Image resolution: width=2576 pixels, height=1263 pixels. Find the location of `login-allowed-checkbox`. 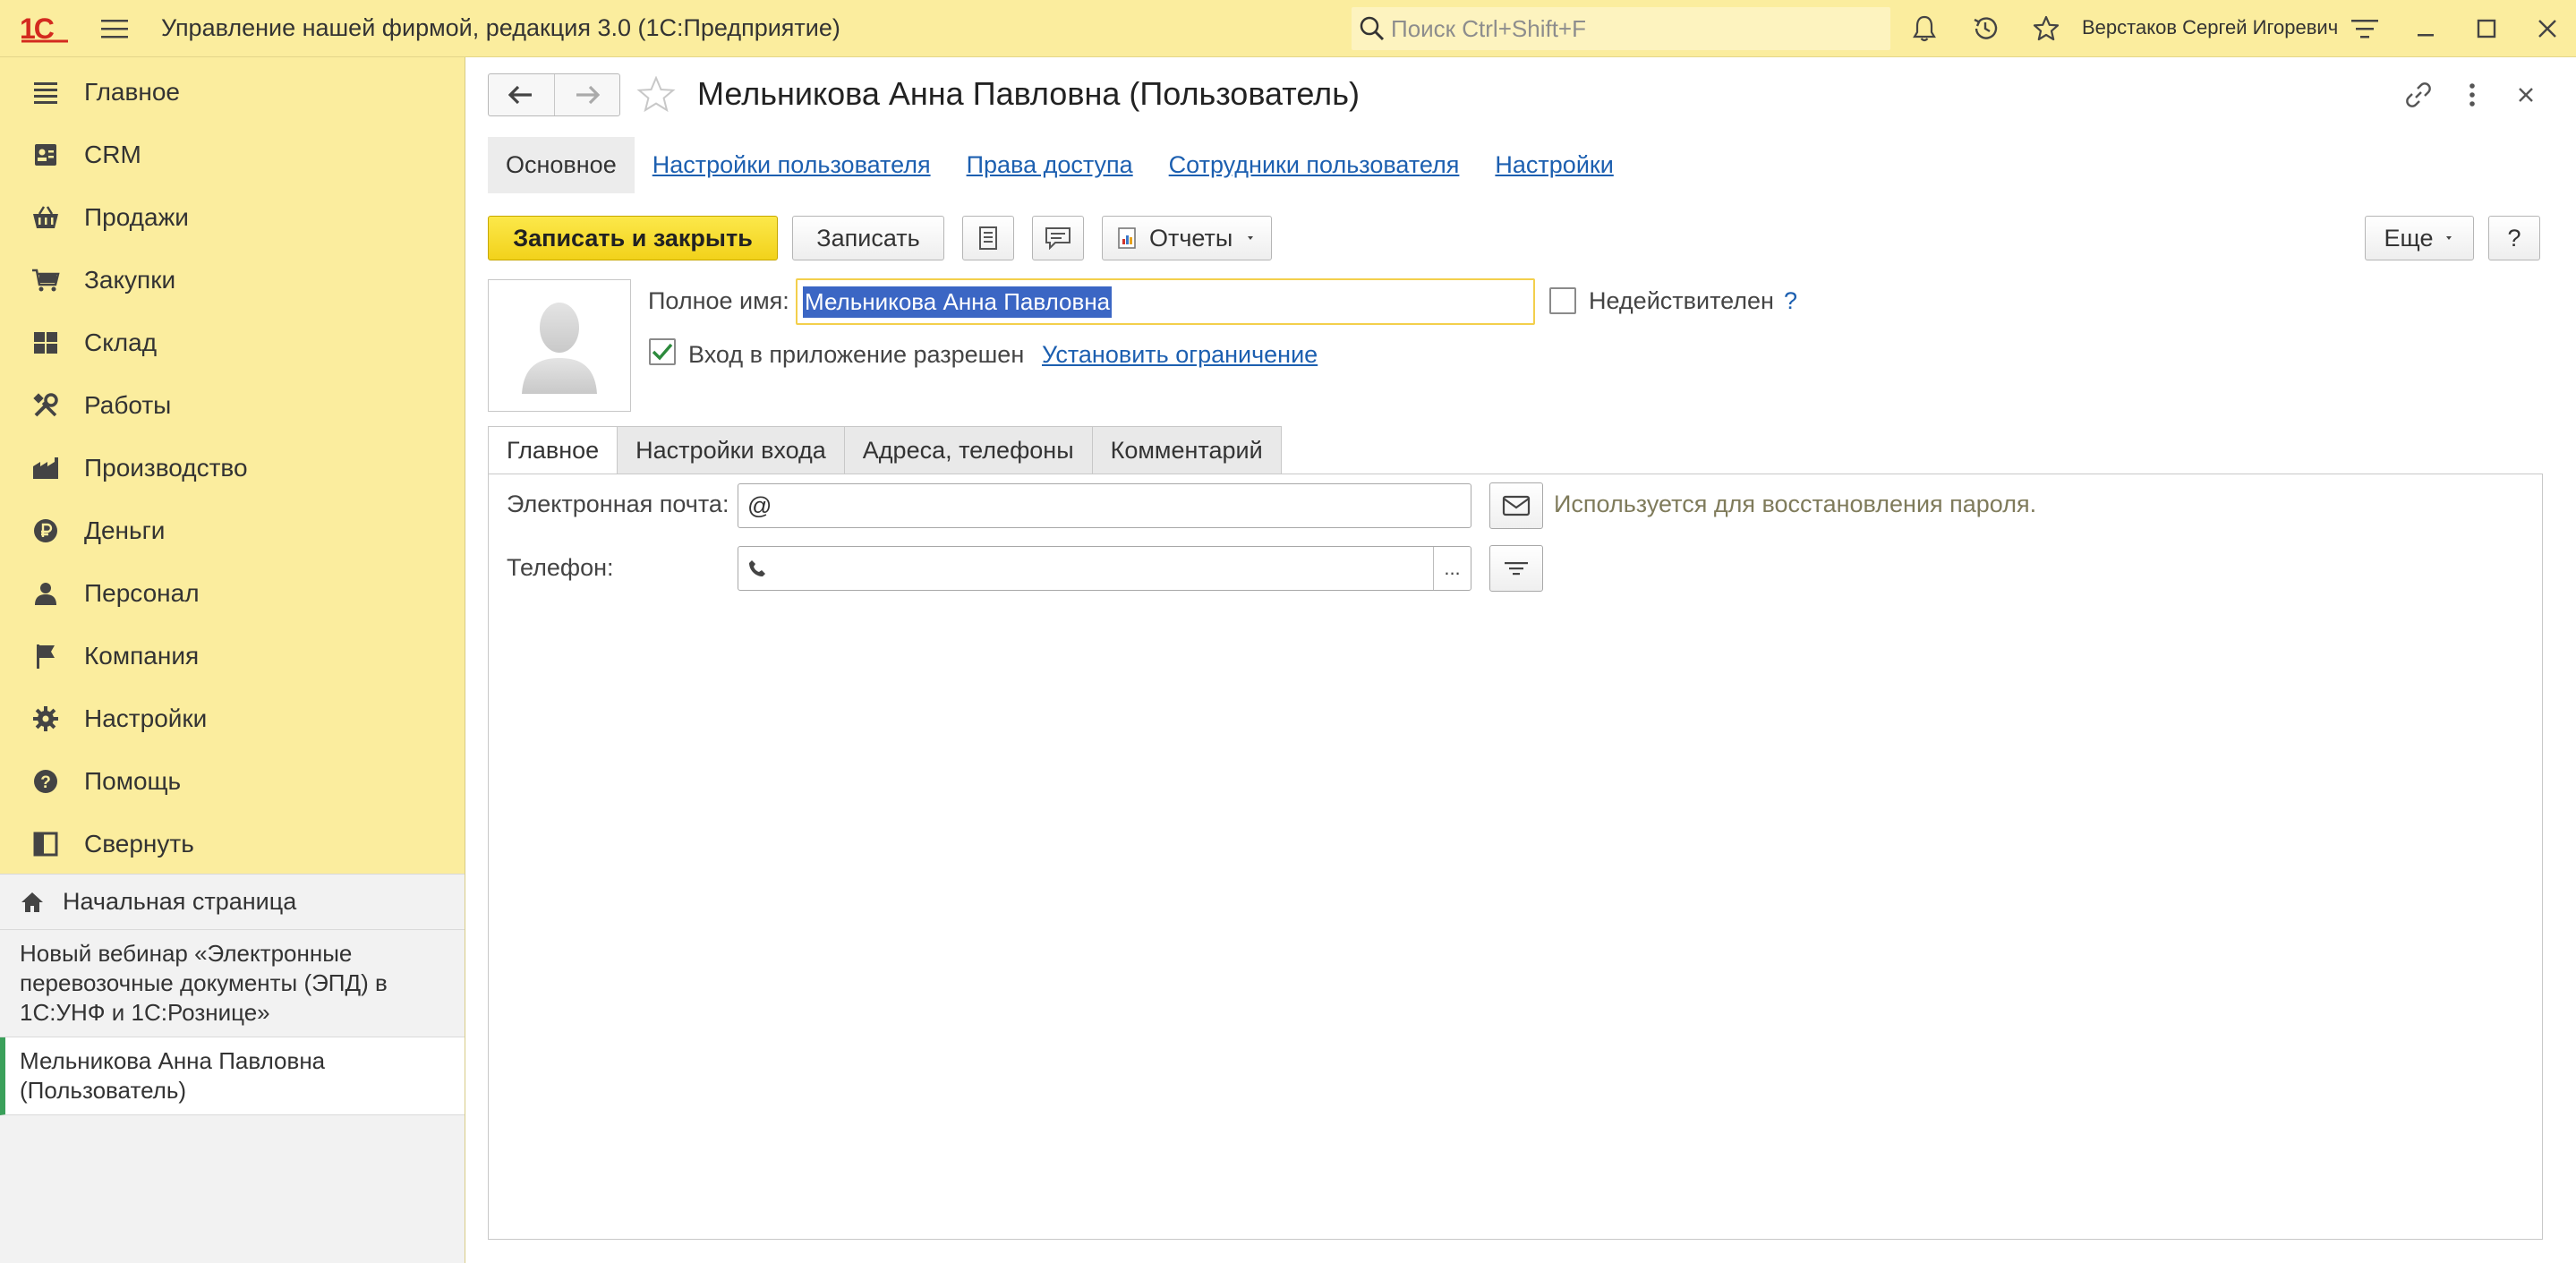

login-allowed-checkbox is located at coordinates (662, 352).